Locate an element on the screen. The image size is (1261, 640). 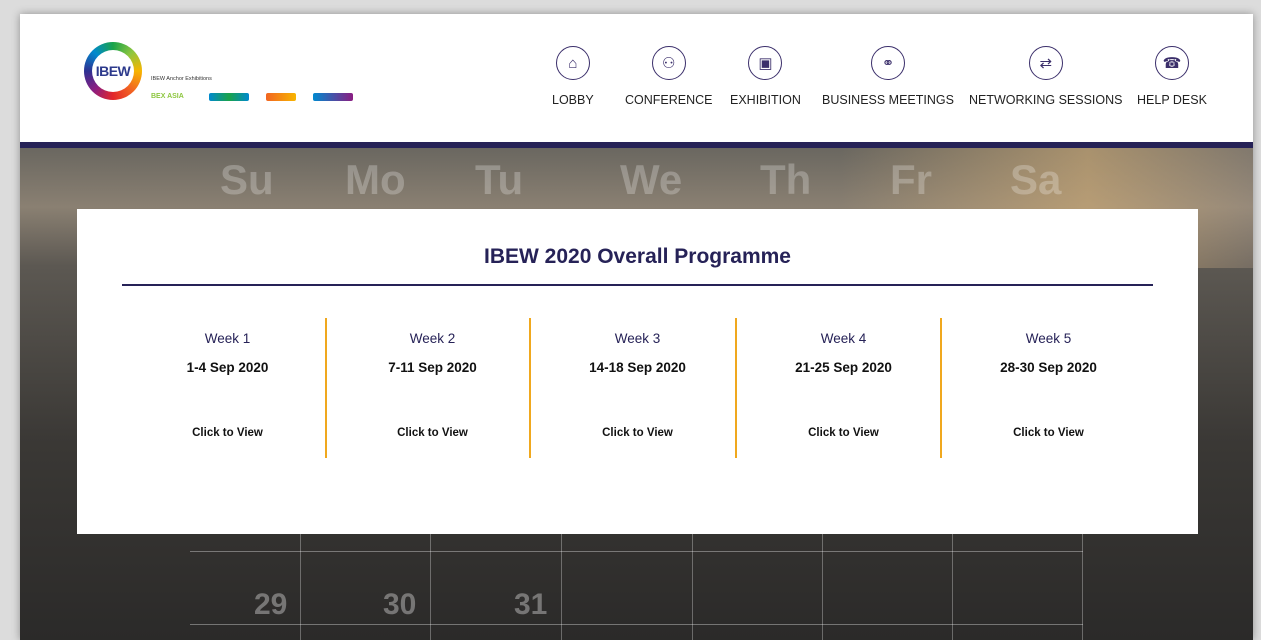
networking-icon: ⇄ is located at coordinates (1045, 63).